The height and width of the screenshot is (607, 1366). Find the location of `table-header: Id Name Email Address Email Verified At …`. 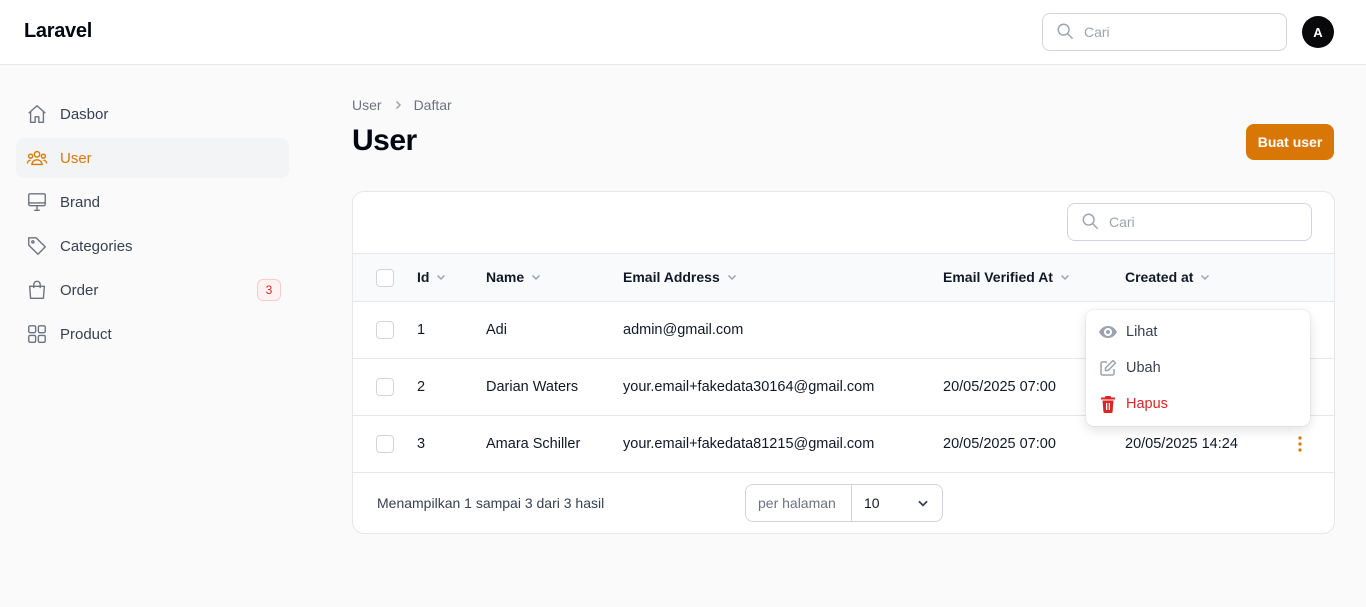

table-header: Id Name Email Address Email Verified At … is located at coordinates (843, 277).